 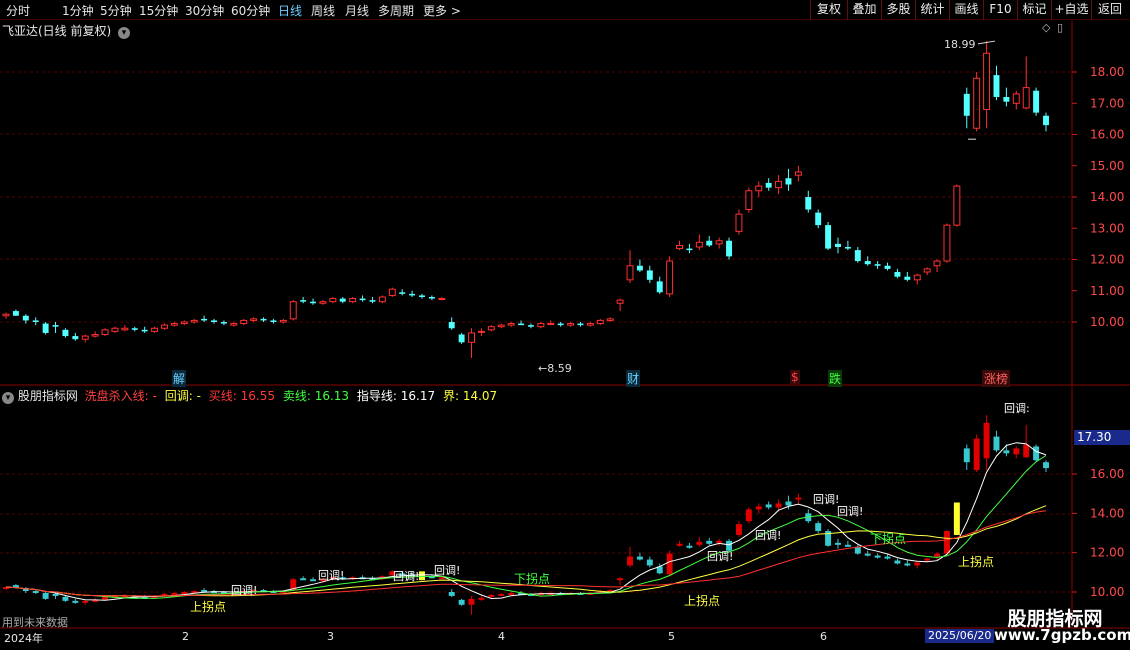 I want to click on indicator-field-guide: 指导线: 16.17, so click(x=396, y=396).